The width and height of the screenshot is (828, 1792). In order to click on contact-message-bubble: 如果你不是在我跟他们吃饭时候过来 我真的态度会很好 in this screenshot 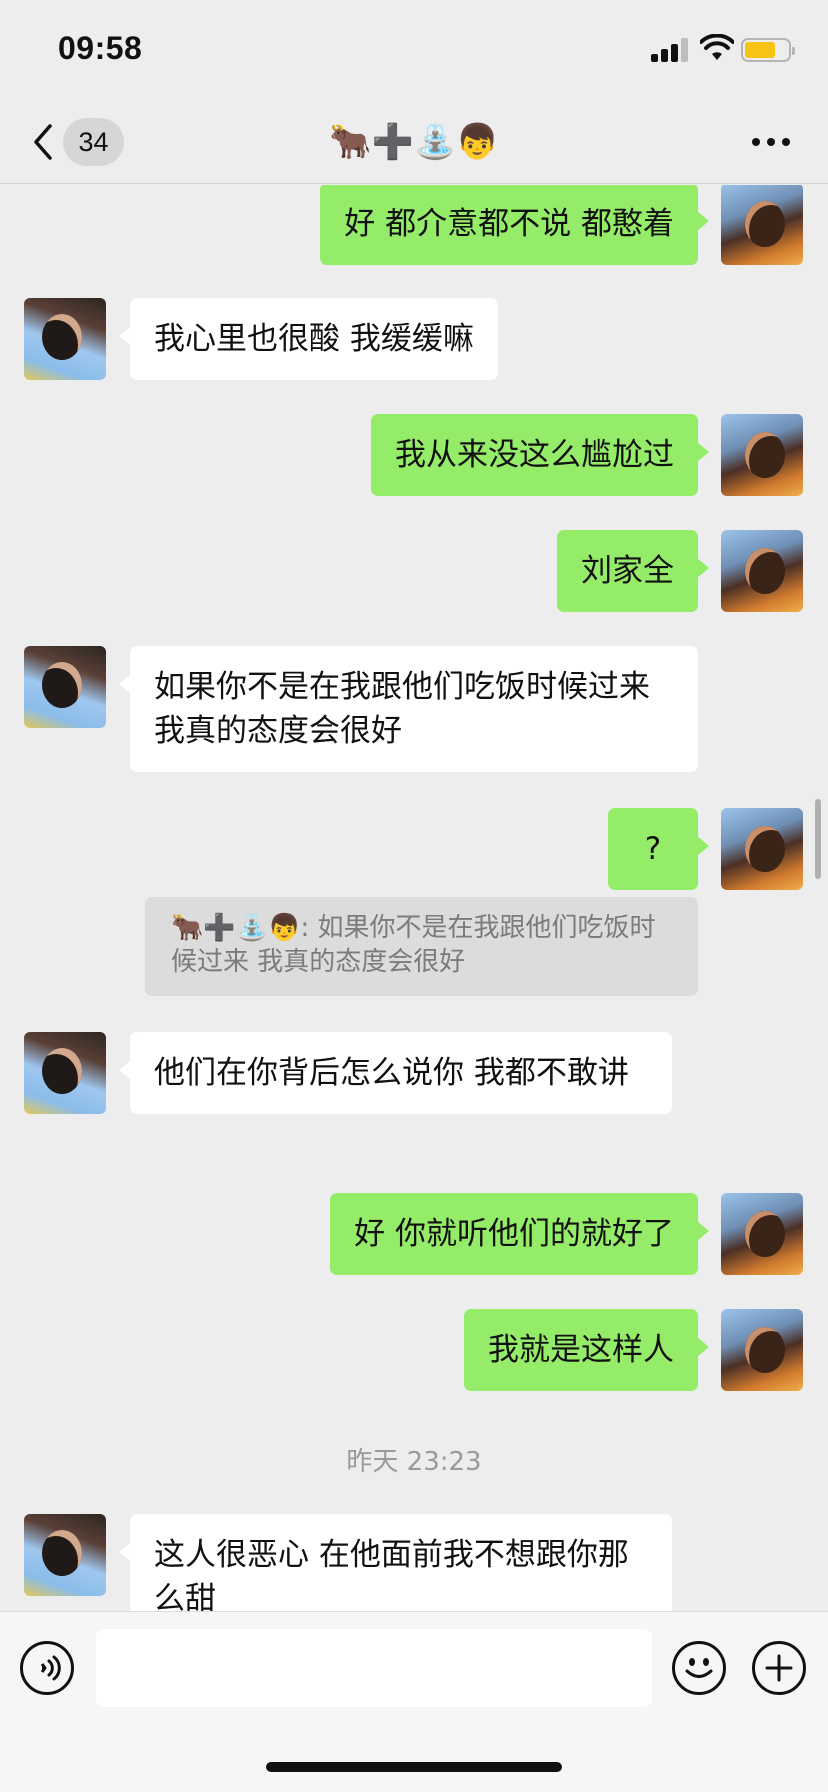, I will do `click(408, 709)`.